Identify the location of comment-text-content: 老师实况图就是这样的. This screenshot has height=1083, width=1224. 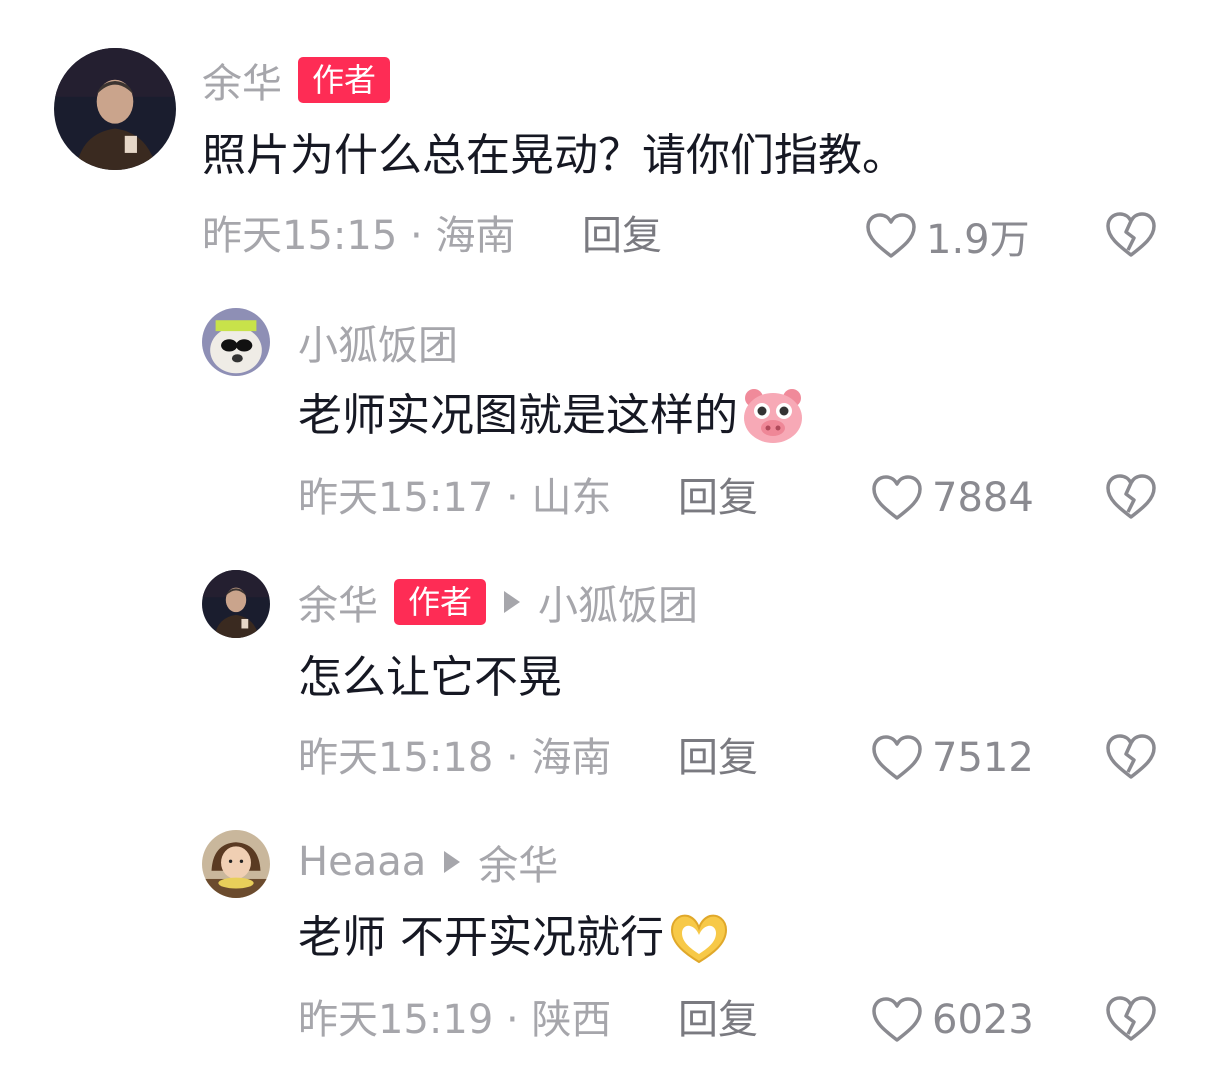
(518, 415).